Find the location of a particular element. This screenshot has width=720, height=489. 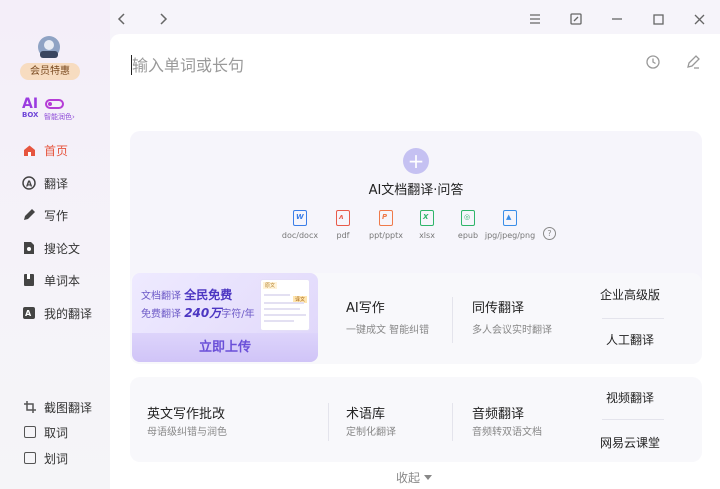

pdf-file-icon: ʌ is located at coordinates (343, 218).